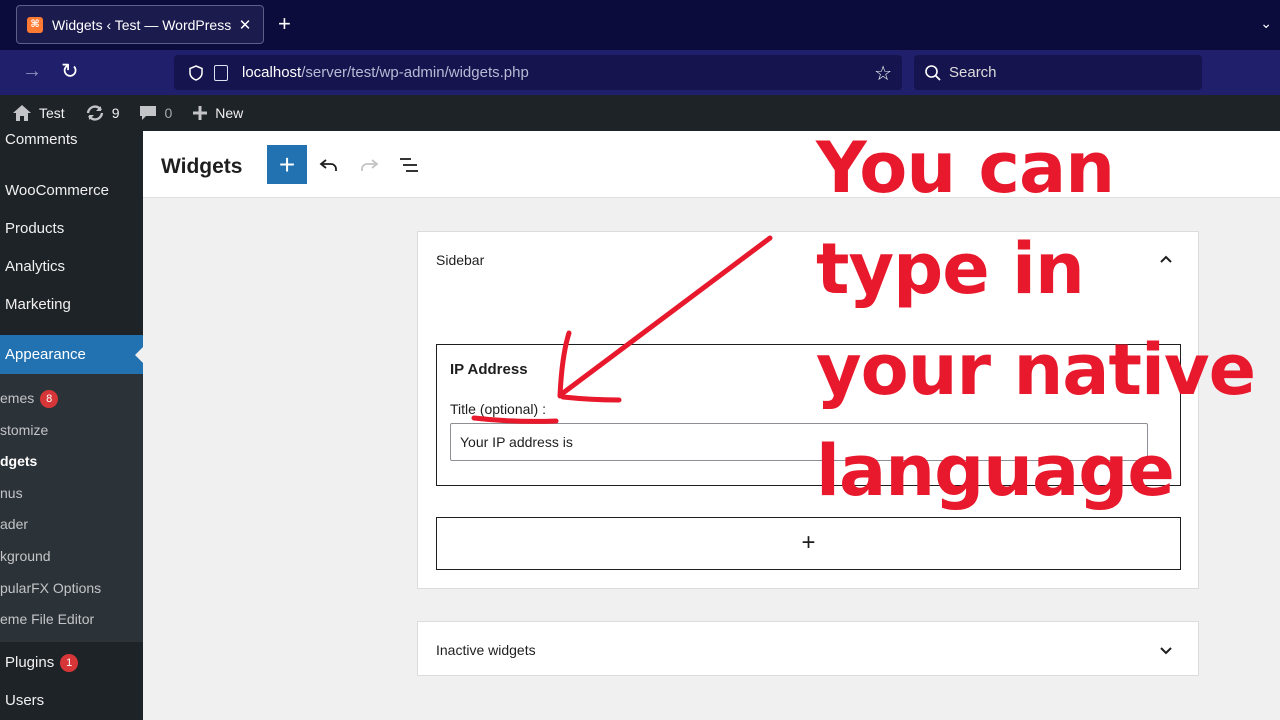  What do you see at coordinates (11, 493) in the screenshot?
I see `submenu-item-menus: nus` at bounding box center [11, 493].